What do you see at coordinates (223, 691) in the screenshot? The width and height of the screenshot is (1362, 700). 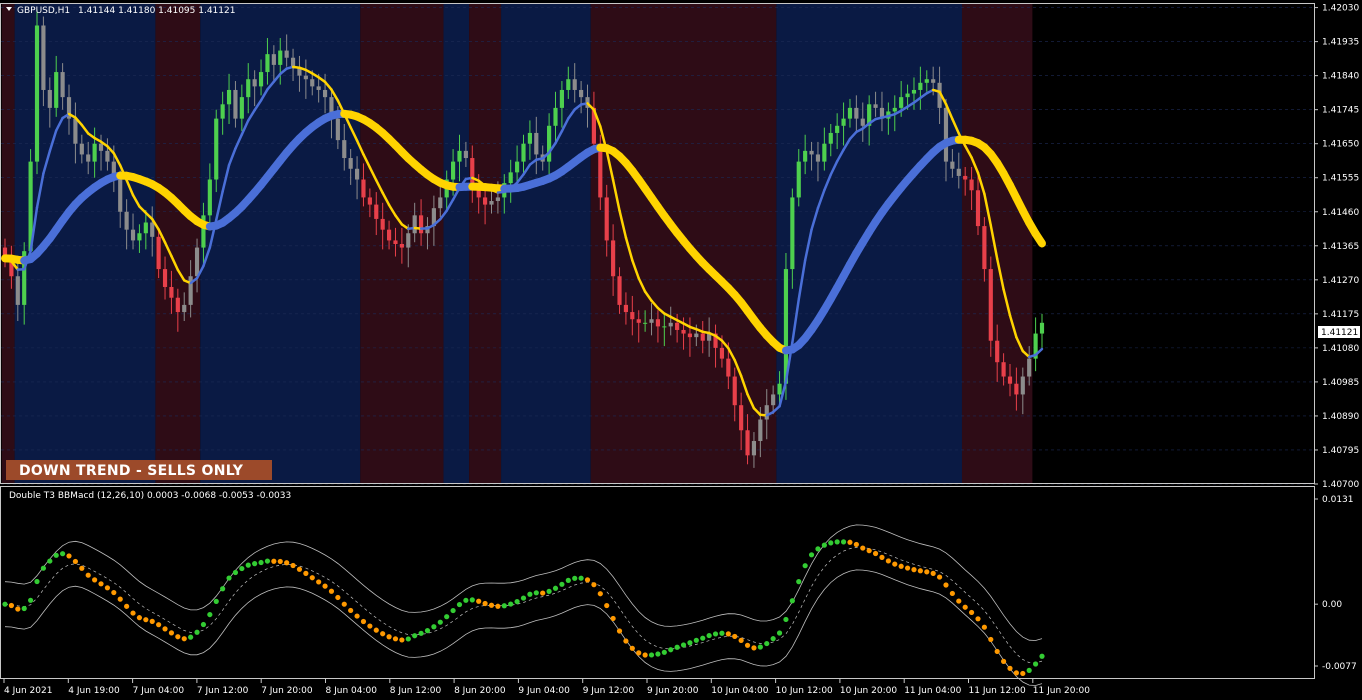 I see `time-tick-label: 7 Jun 12:00` at bounding box center [223, 691].